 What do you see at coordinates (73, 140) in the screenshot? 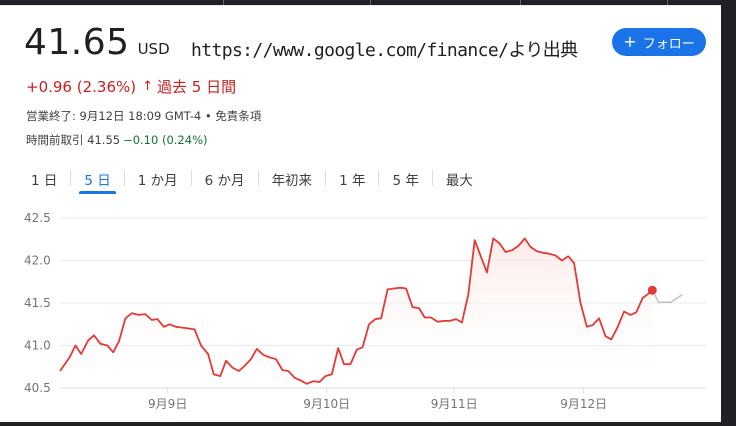
I see `premarket-label: 時間前取引 41.55` at bounding box center [73, 140].